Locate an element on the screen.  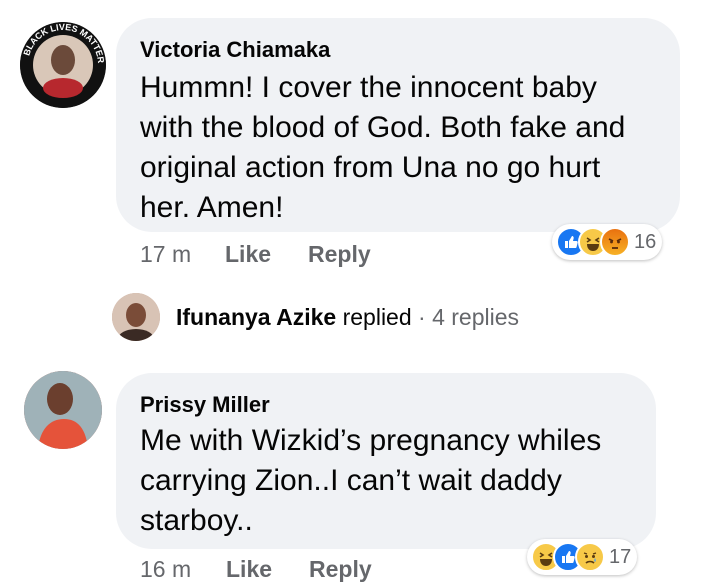
reply-avatar is located at coordinates (136, 317).